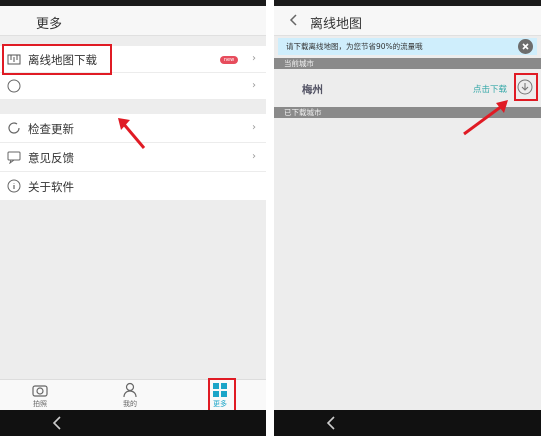 The width and height of the screenshot is (541, 436). I want to click on new-badge: new, so click(229, 60).